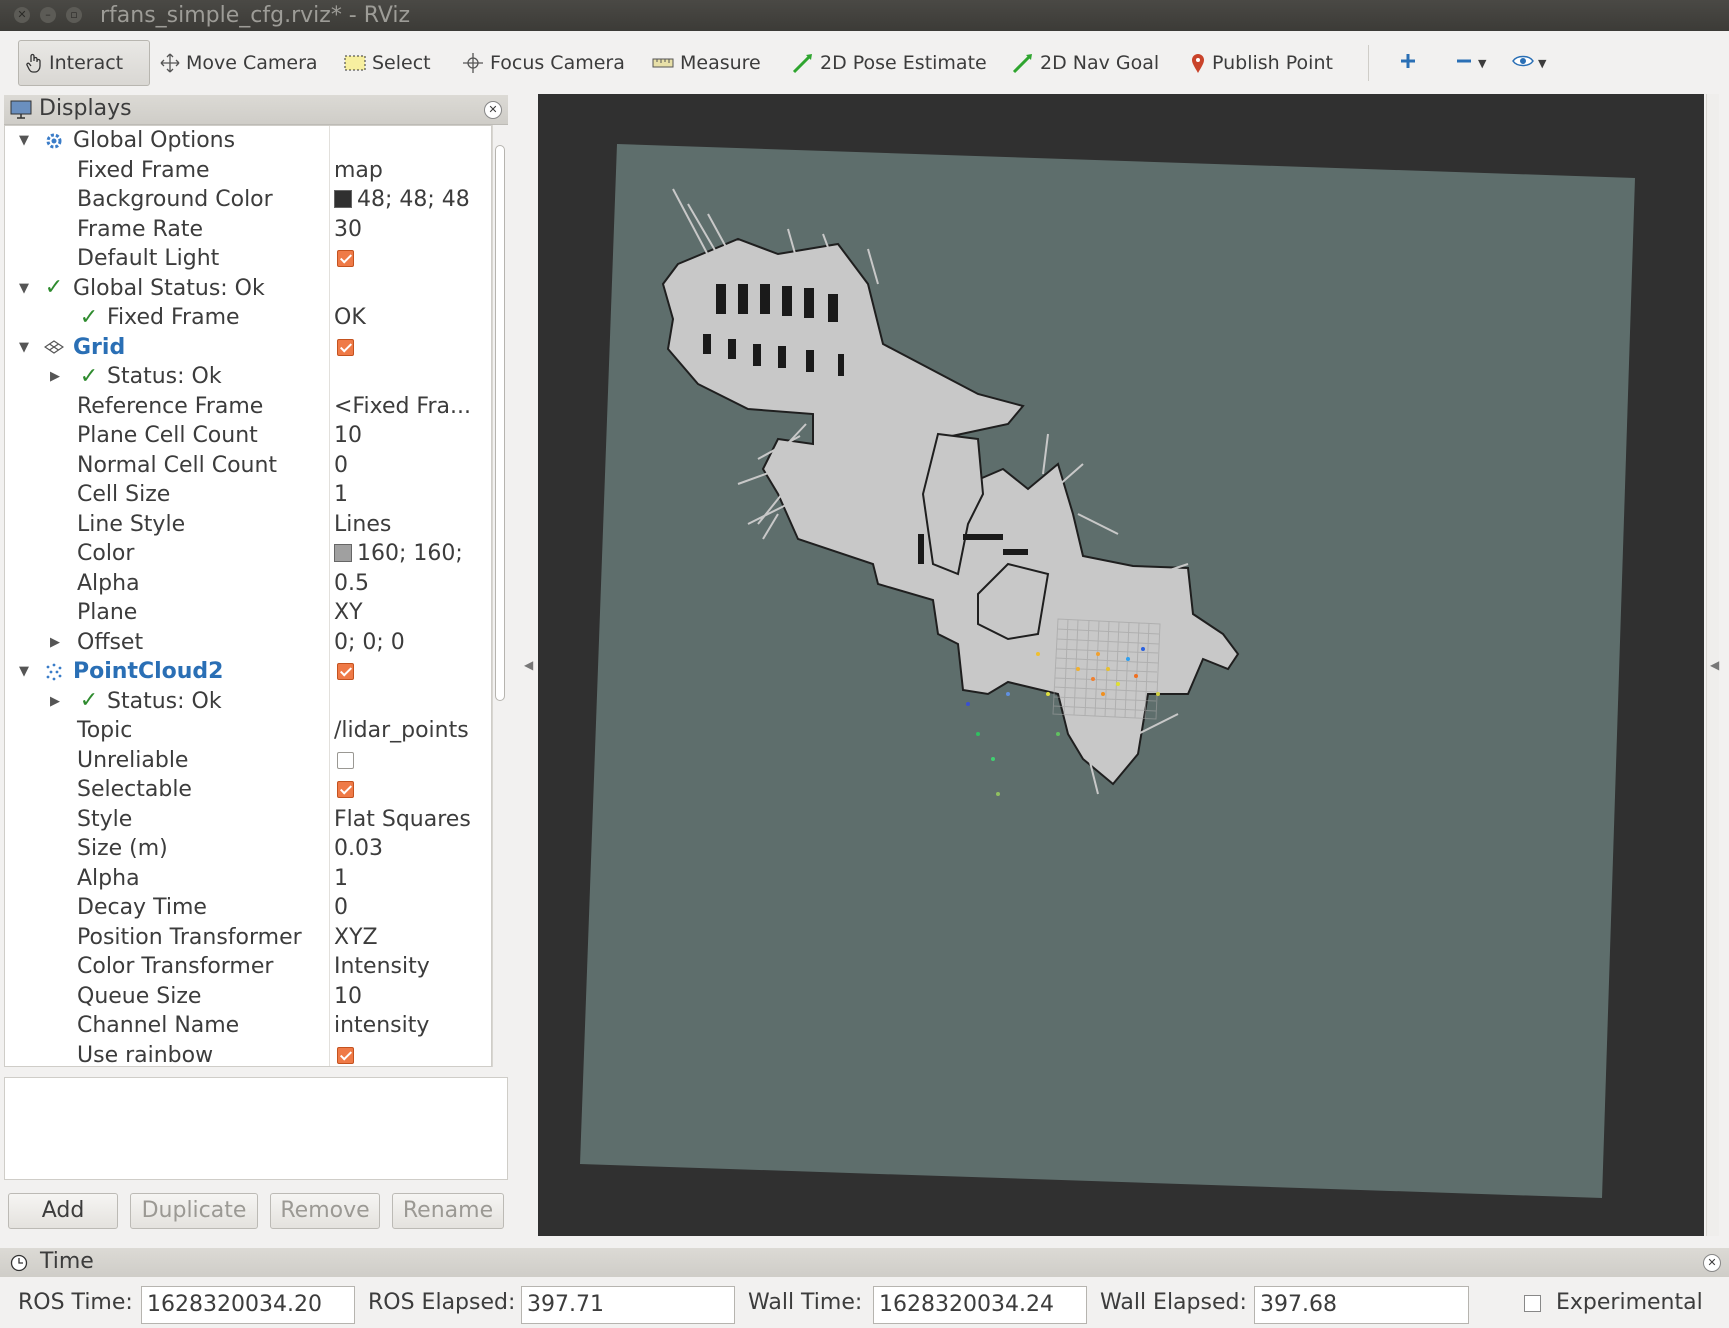  What do you see at coordinates (248, 643) in the screenshot?
I see `tree-row-offset: ▶ Offset 0; 0; 0` at bounding box center [248, 643].